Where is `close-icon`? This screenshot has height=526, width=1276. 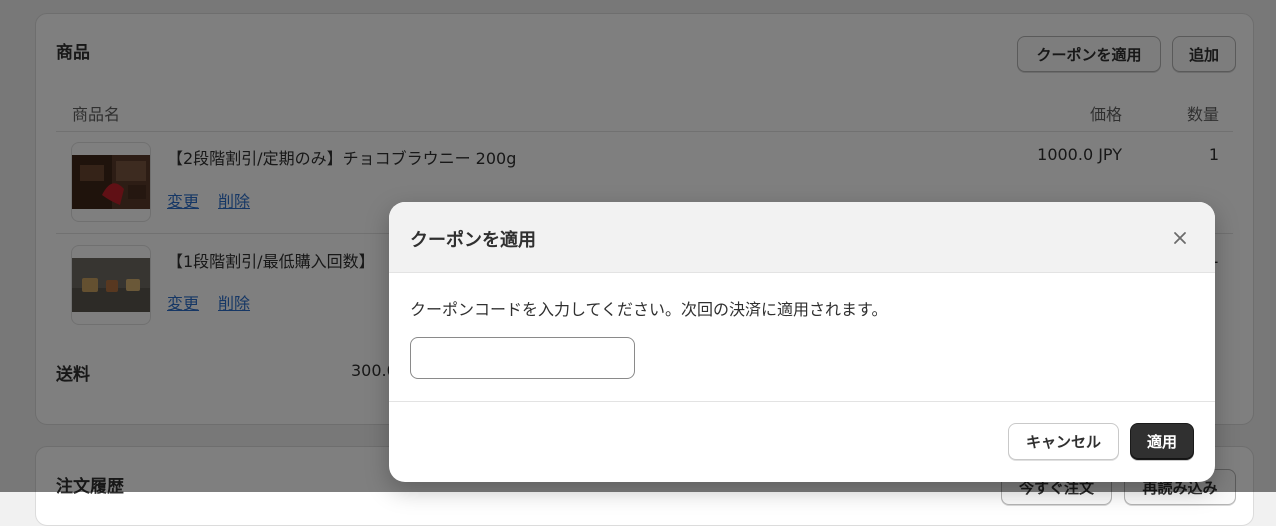
close-icon is located at coordinates (1180, 238).